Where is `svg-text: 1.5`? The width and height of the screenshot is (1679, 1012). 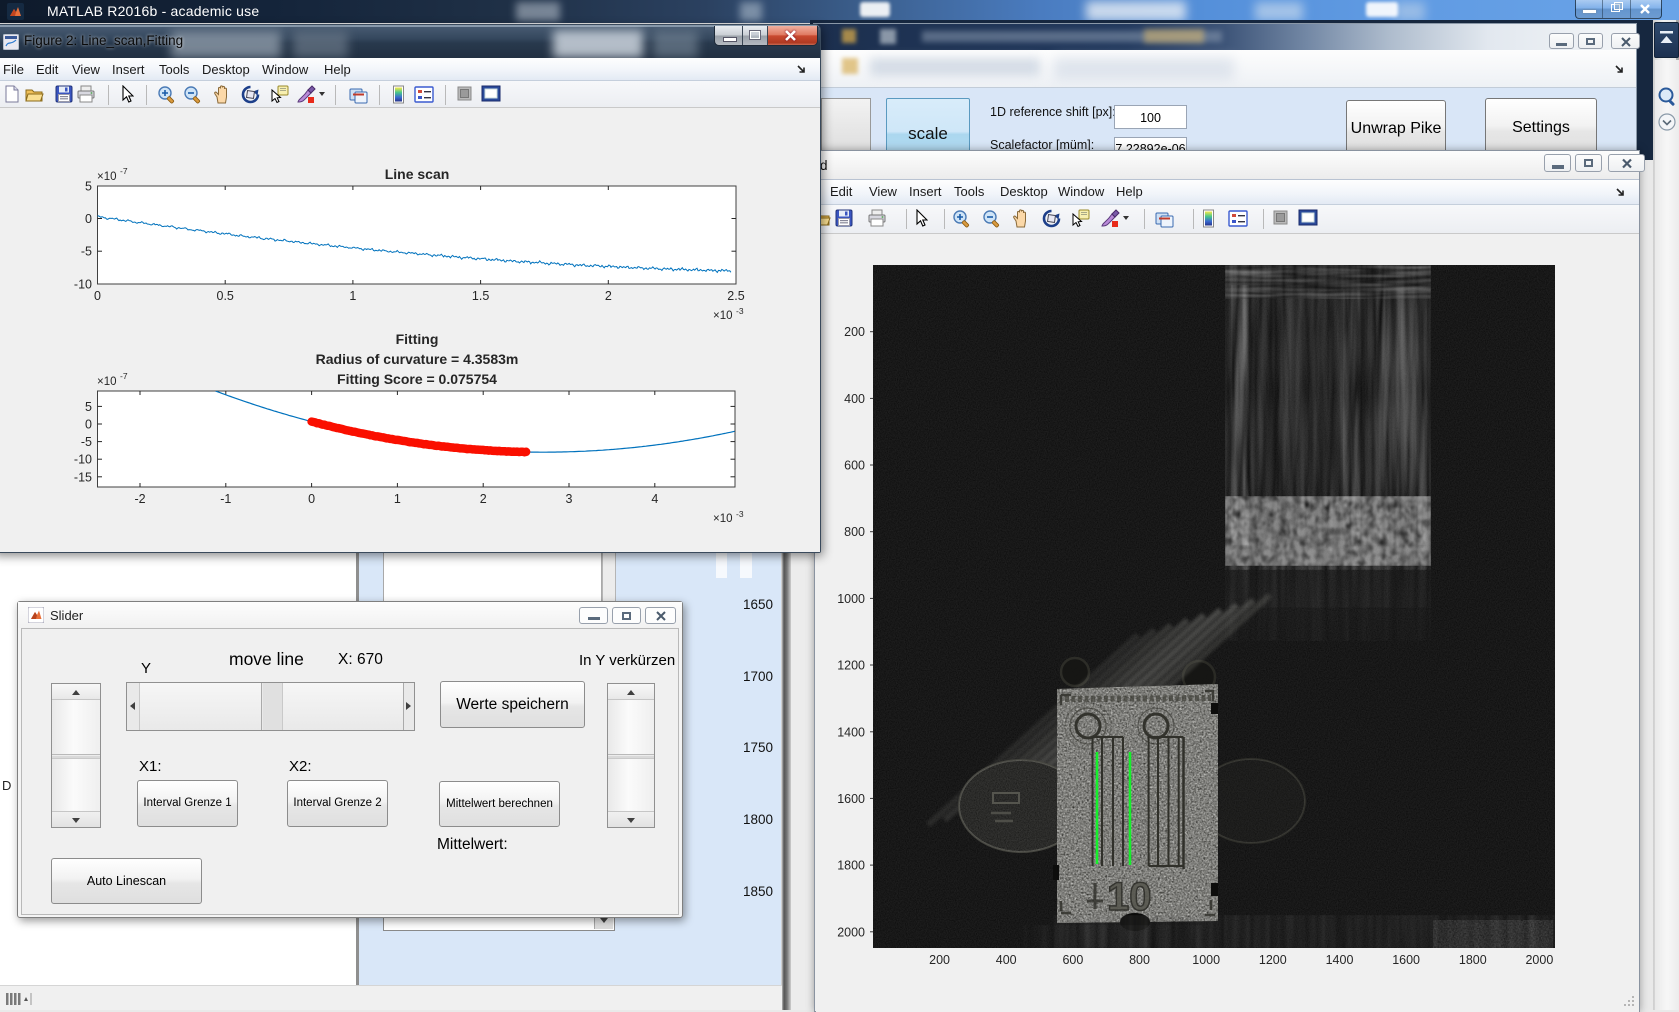
svg-text: 1.5 is located at coordinates (480, 296).